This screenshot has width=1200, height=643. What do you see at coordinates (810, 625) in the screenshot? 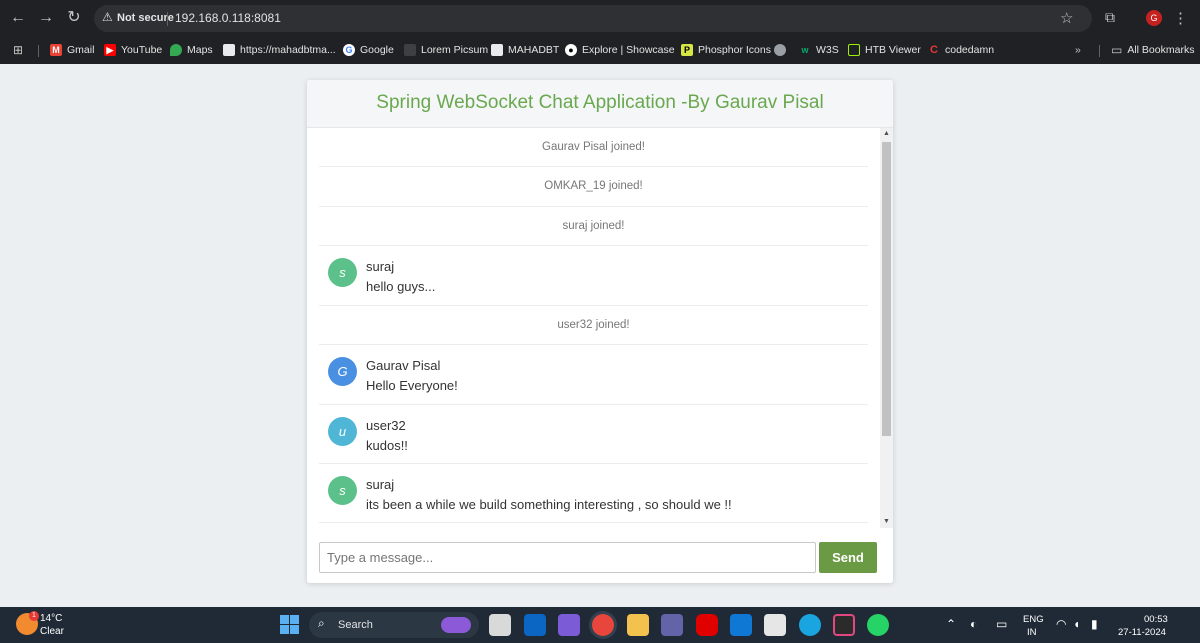
I see `edge-icon` at bounding box center [810, 625].